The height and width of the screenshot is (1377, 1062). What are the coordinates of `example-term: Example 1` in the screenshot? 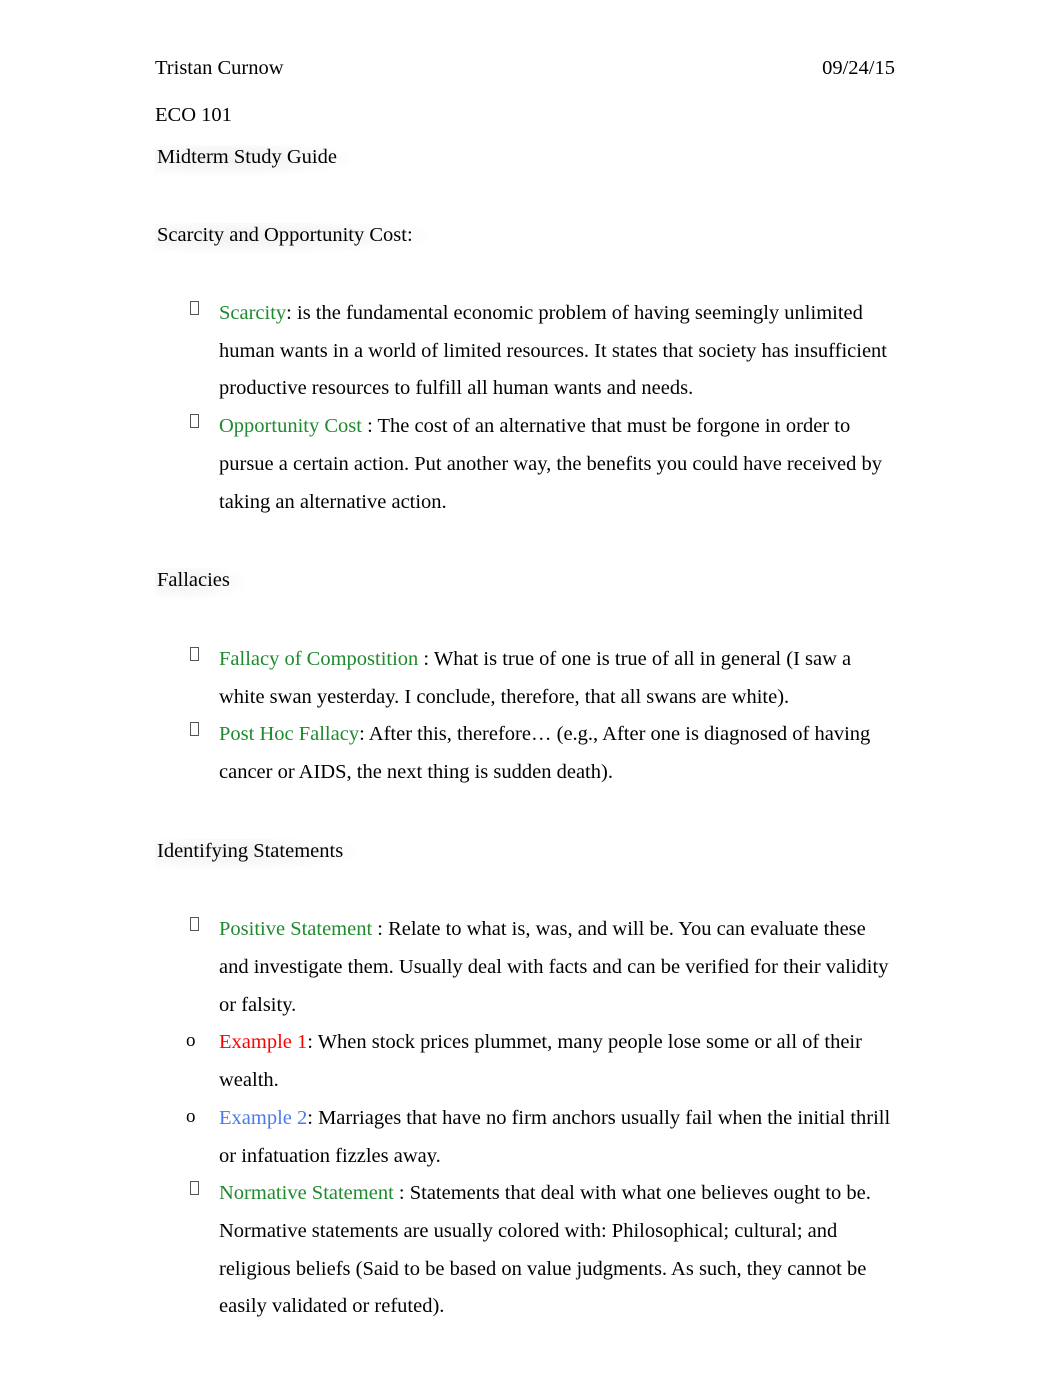 It's located at (263, 1042).